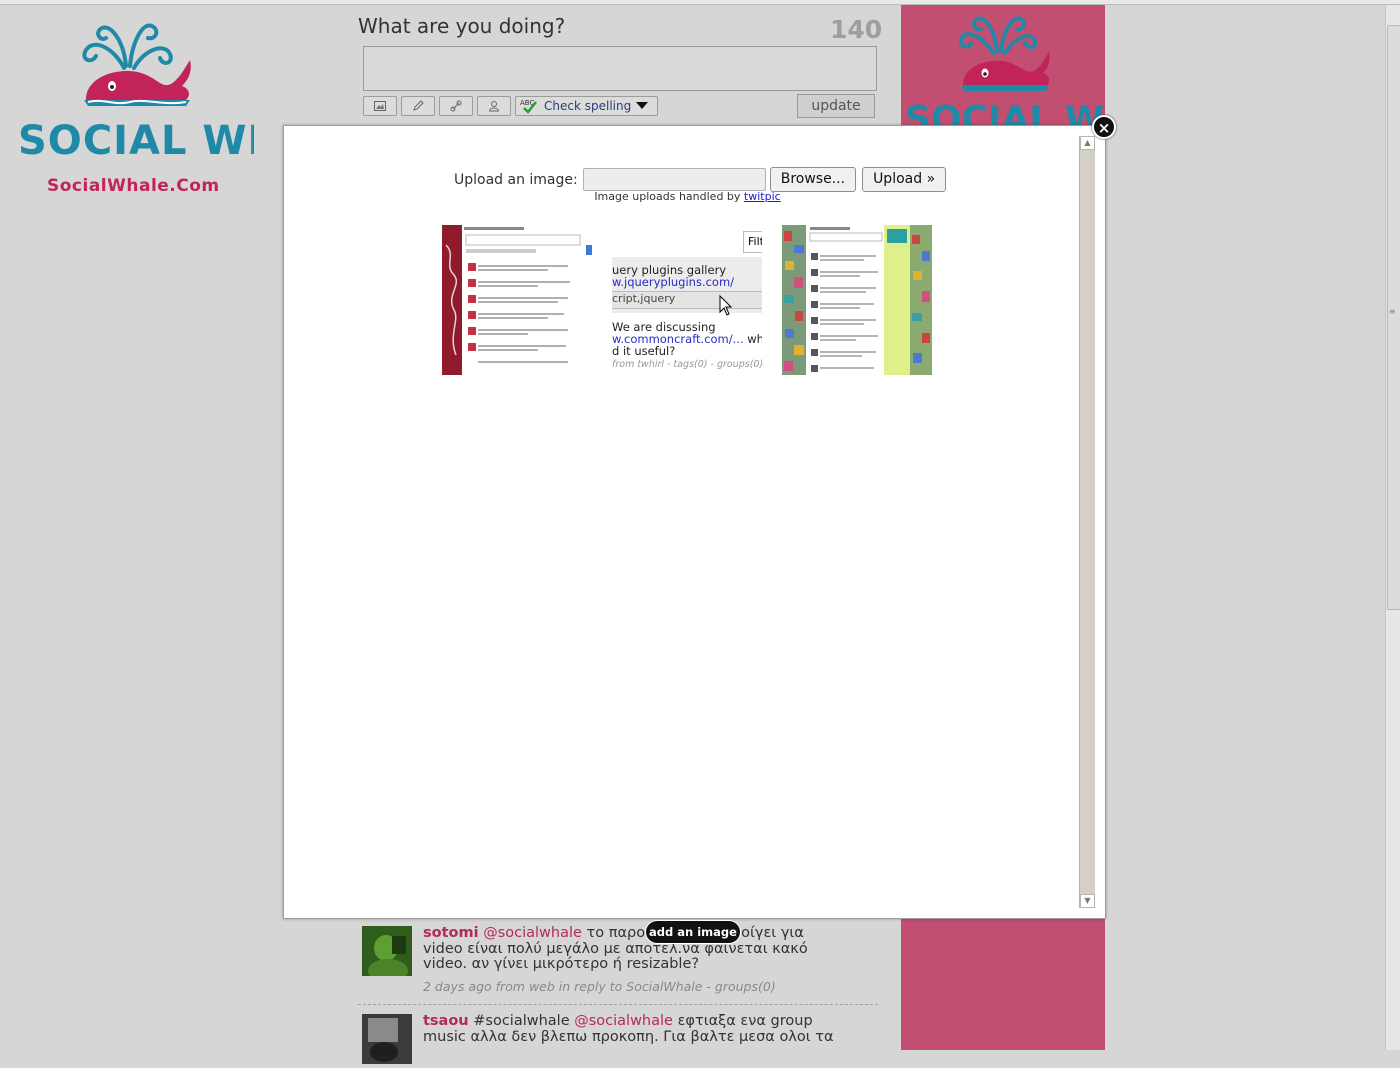  I want to click on browser-top-edge, so click(700, 2).